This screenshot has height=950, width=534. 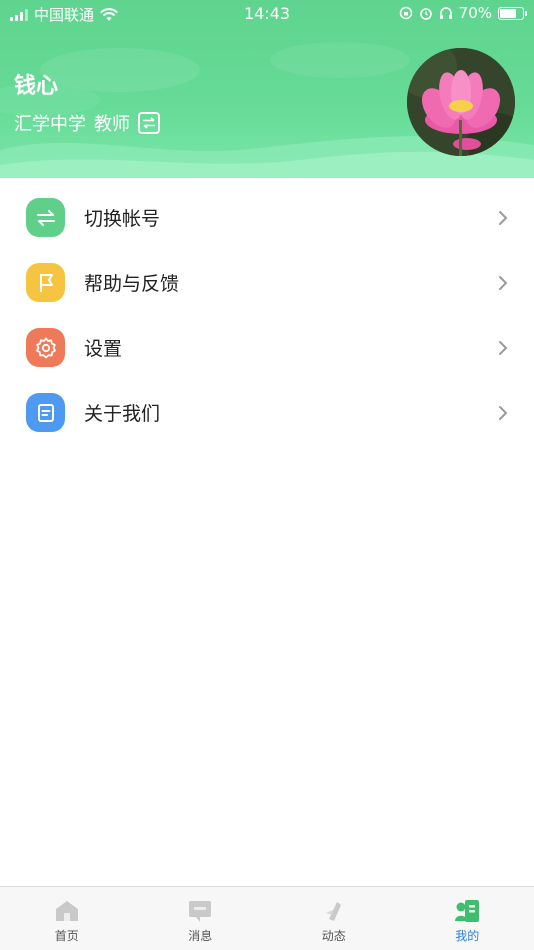 I want to click on menu-item-label: 关于我们, so click(x=122, y=414).